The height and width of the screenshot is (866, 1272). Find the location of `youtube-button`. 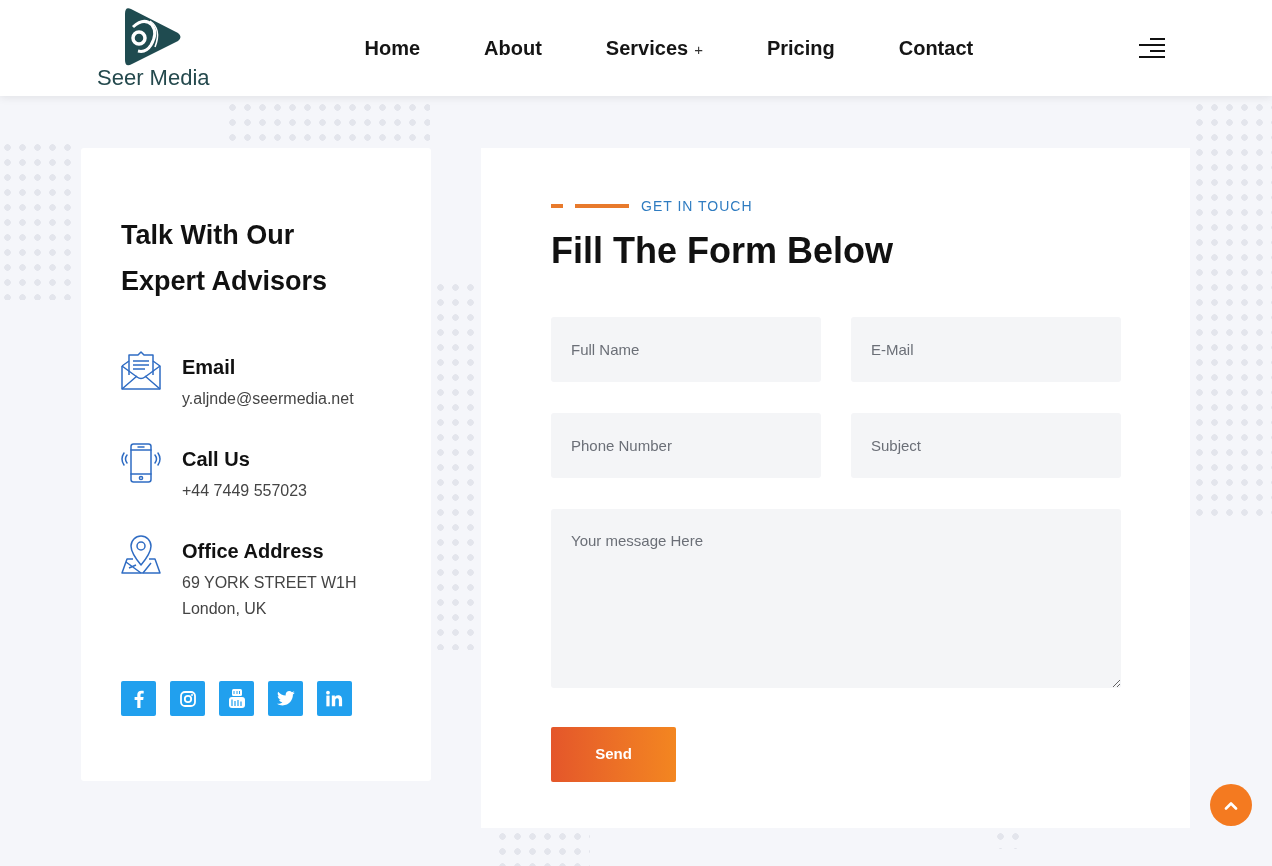

youtube-button is located at coordinates (236, 698).